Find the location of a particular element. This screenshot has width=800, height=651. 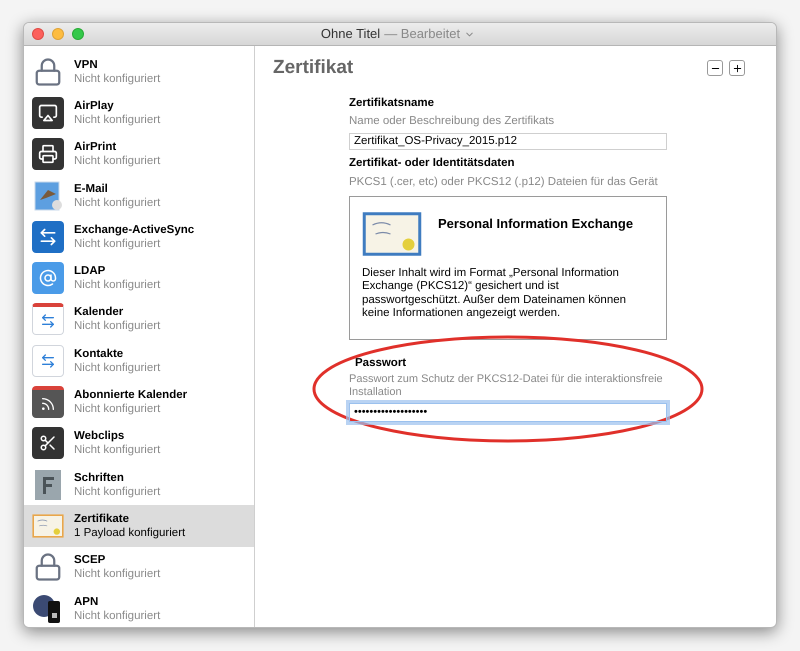

card-description: Dieser Inhalt wird im Format „Personal Information Exchange (PKCS12)“ gesichert und ist passwortgeschützt. Außer dem Dateinamen können keine Informationen angezeigt werden. is located at coordinates (495, 293).